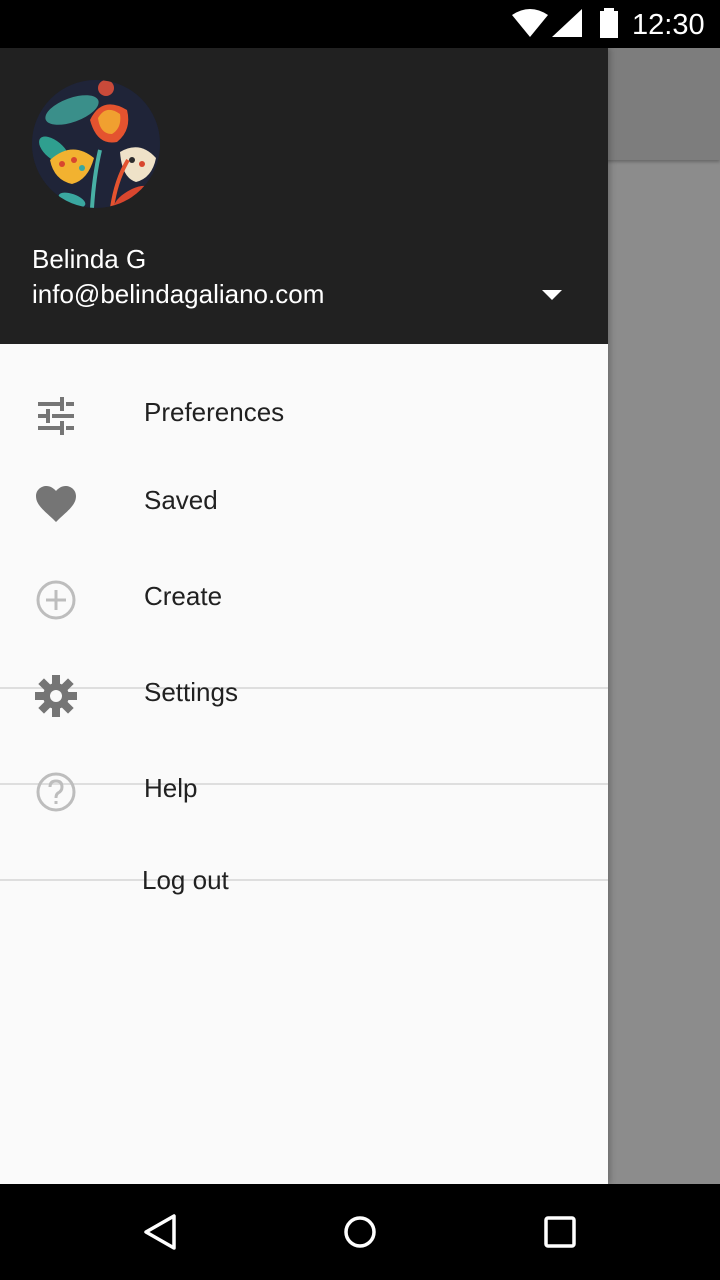 The height and width of the screenshot is (1280, 720). What do you see at coordinates (56, 504) in the screenshot?
I see `heart-icon` at bounding box center [56, 504].